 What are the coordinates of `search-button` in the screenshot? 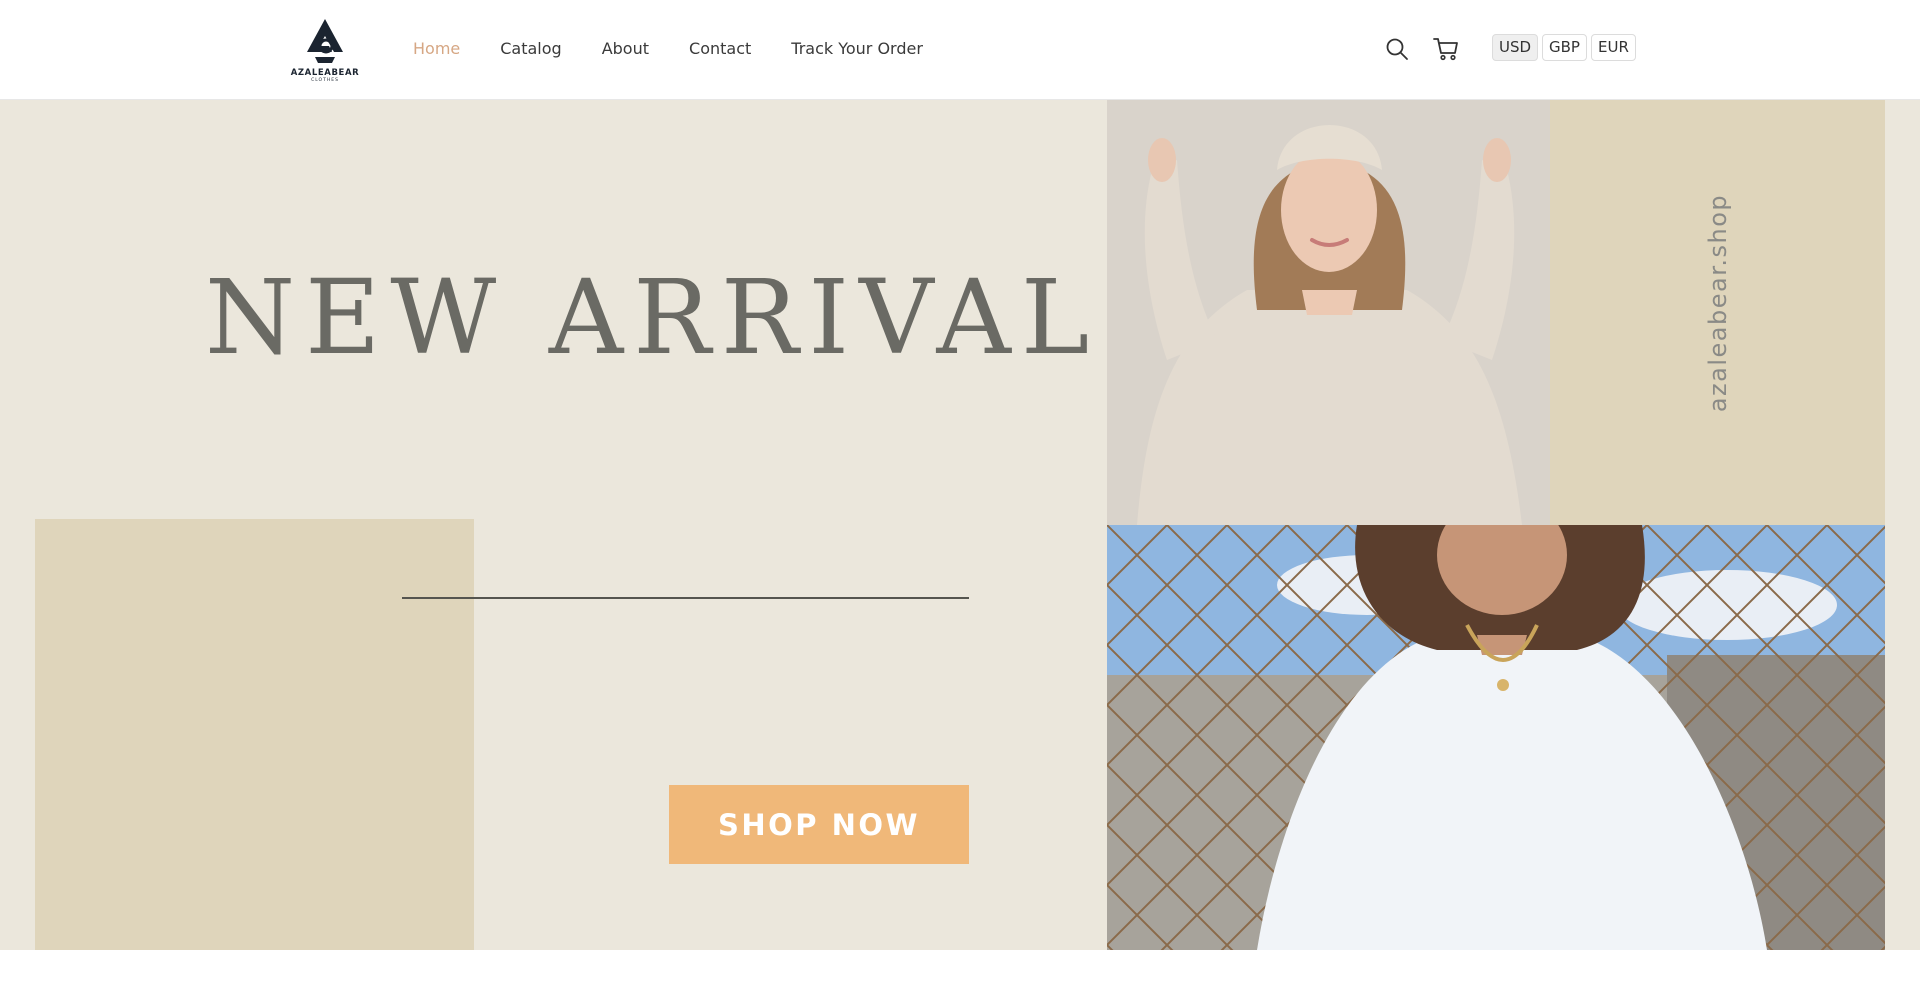 It's located at (1397, 49).